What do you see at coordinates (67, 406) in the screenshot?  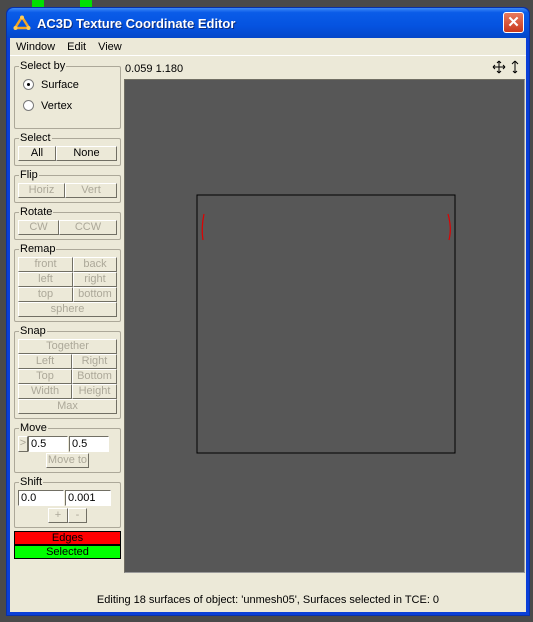 I see `snap-max-button: Max` at bounding box center [67, 406].